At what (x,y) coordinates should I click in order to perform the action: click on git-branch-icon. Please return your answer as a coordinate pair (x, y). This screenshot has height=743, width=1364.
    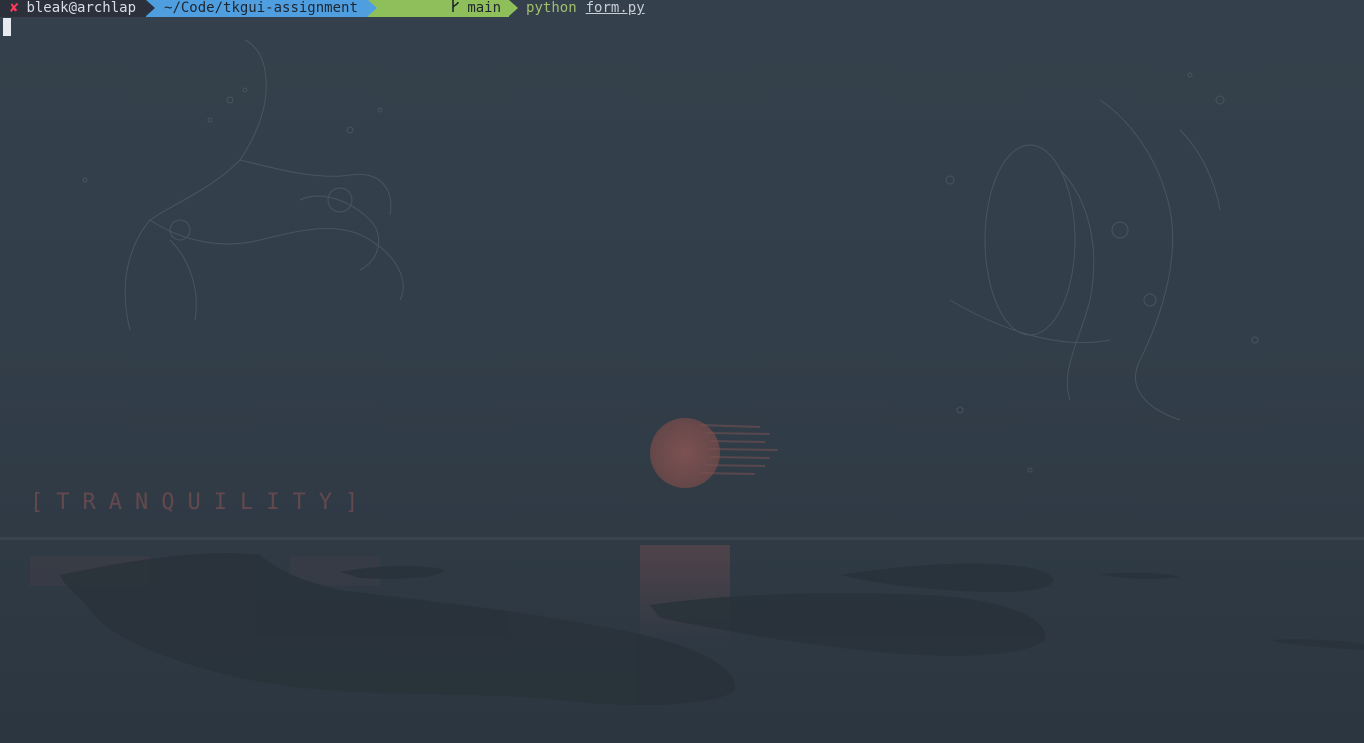
    Looking at the image, I should click on (422, 17).